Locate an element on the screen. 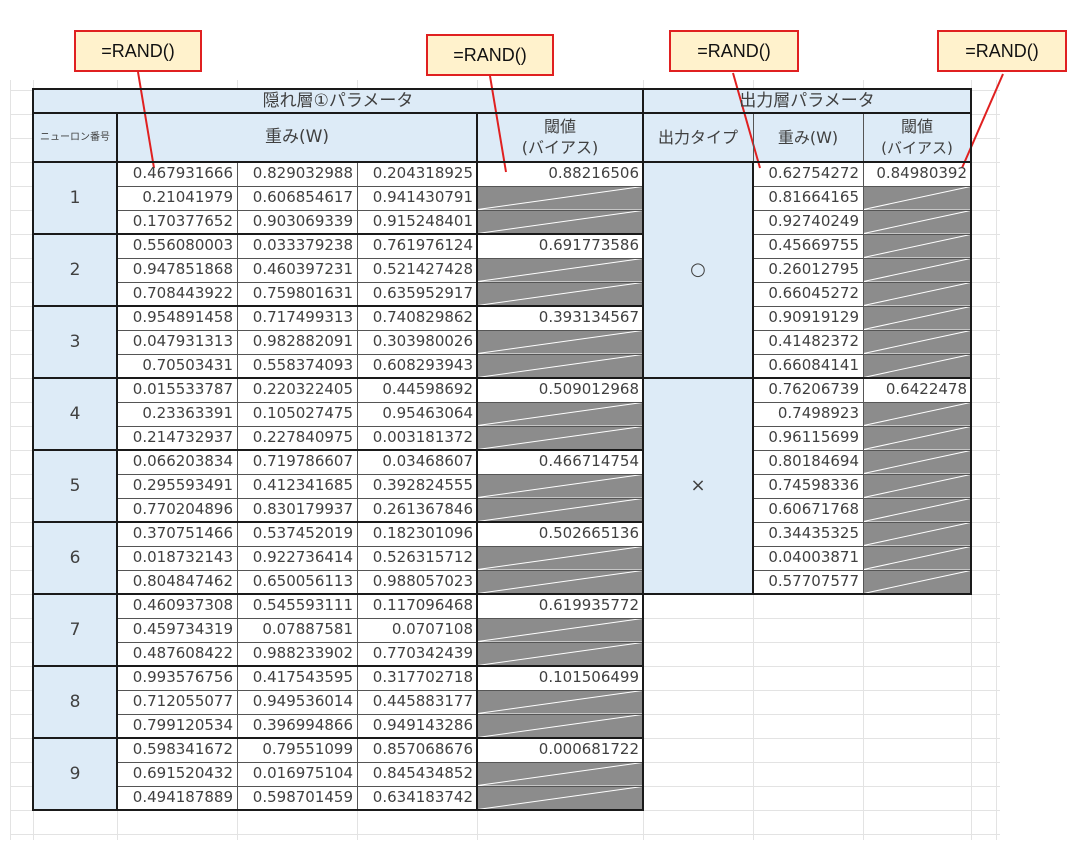 Image resolution: width=1084 pixels, height=848 pixels. output-weight-cell: 0.66084141 is located at coordinates (808, 366).